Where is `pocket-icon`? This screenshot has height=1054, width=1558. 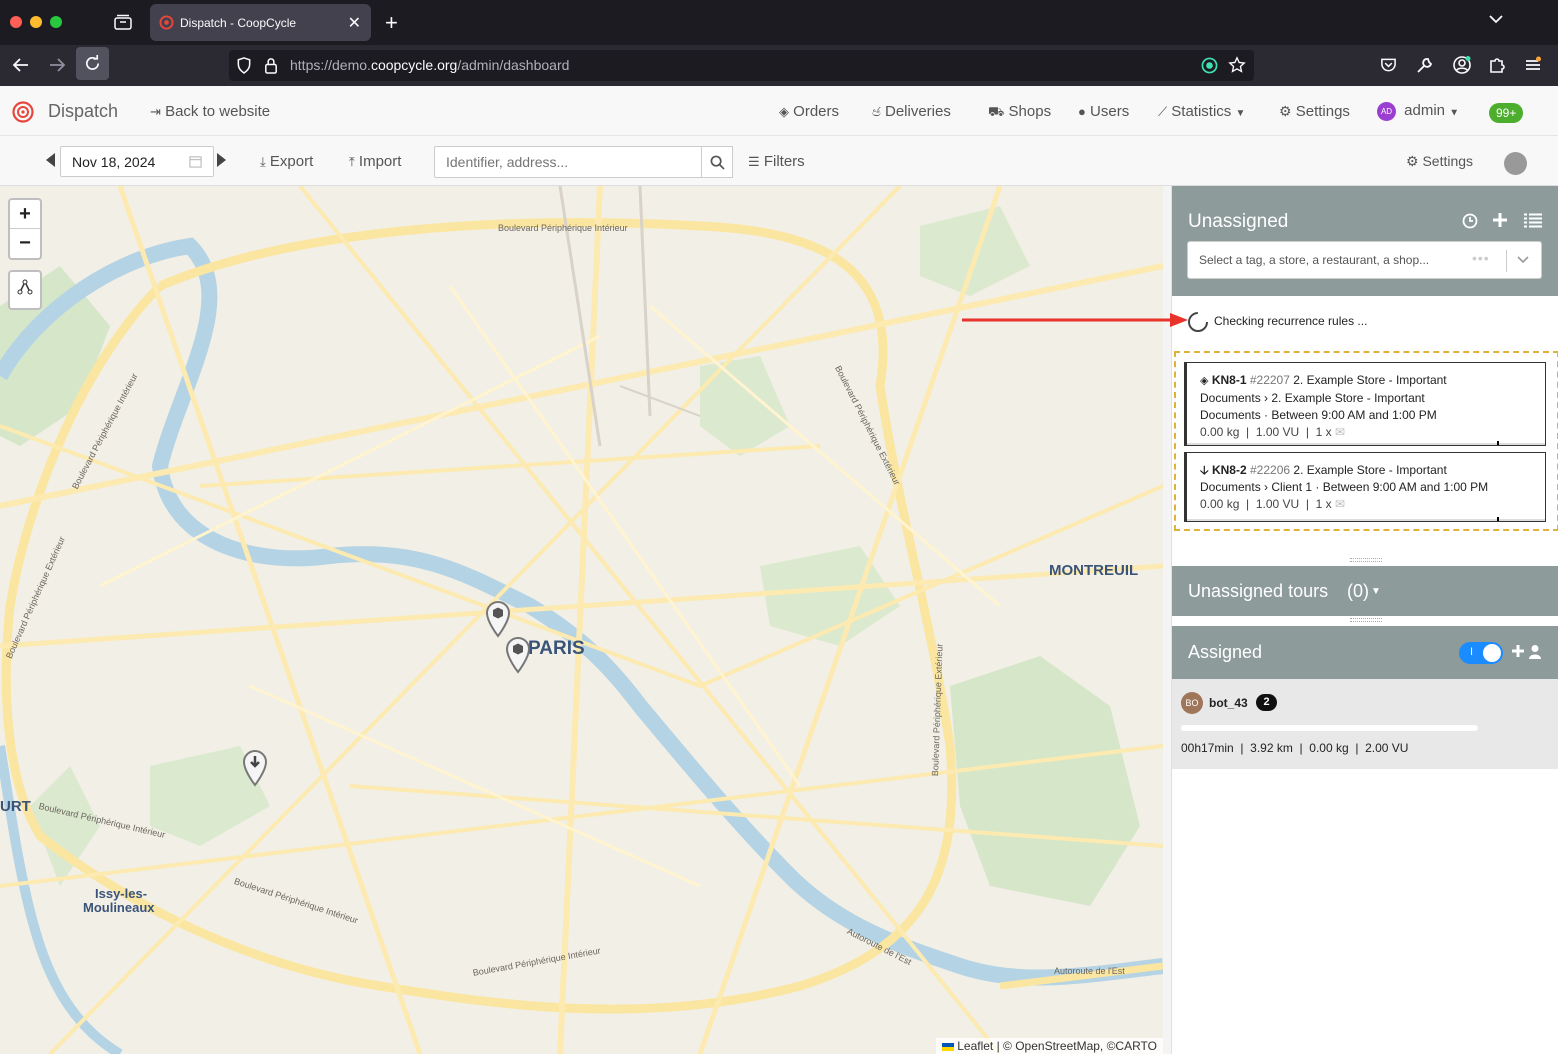 pocket-icon is located at coordinates (1388, 65).